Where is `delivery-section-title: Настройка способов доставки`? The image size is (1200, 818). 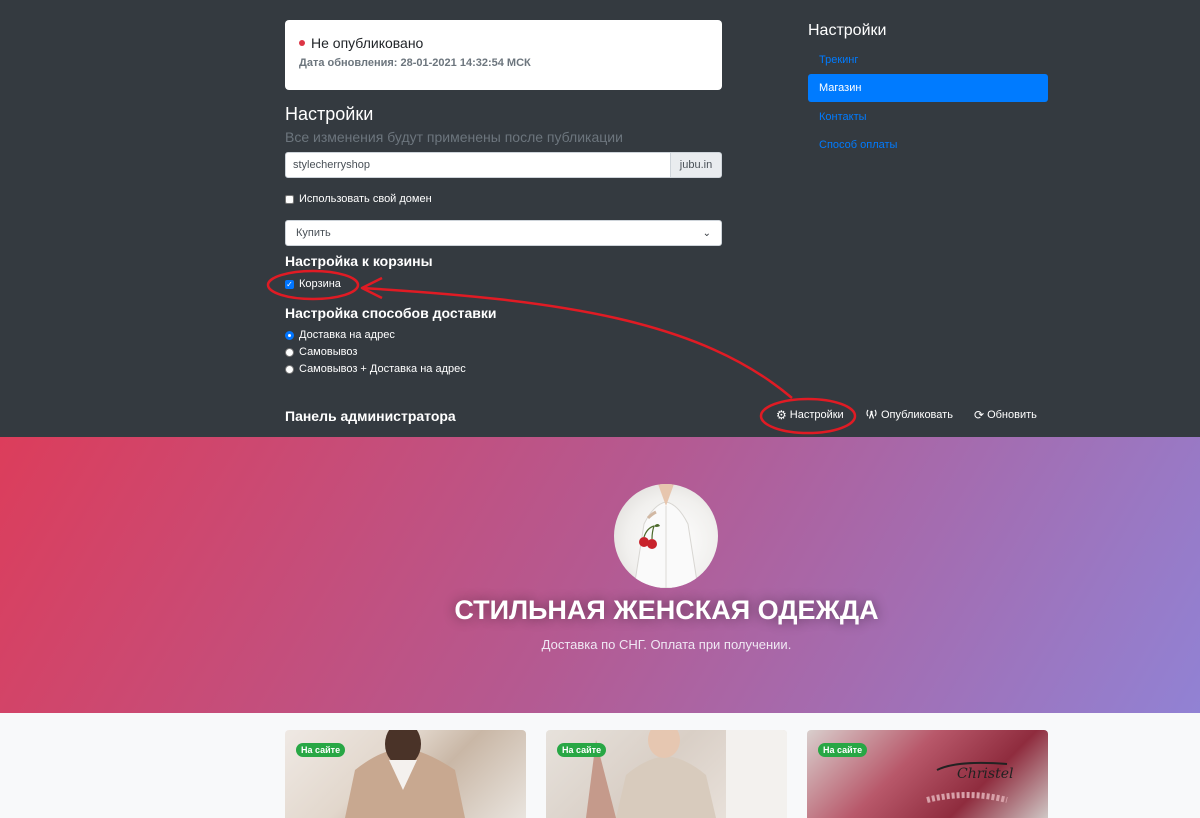 delivery-section-title: Настройка способов доставки is located at coordinates (391, 313).